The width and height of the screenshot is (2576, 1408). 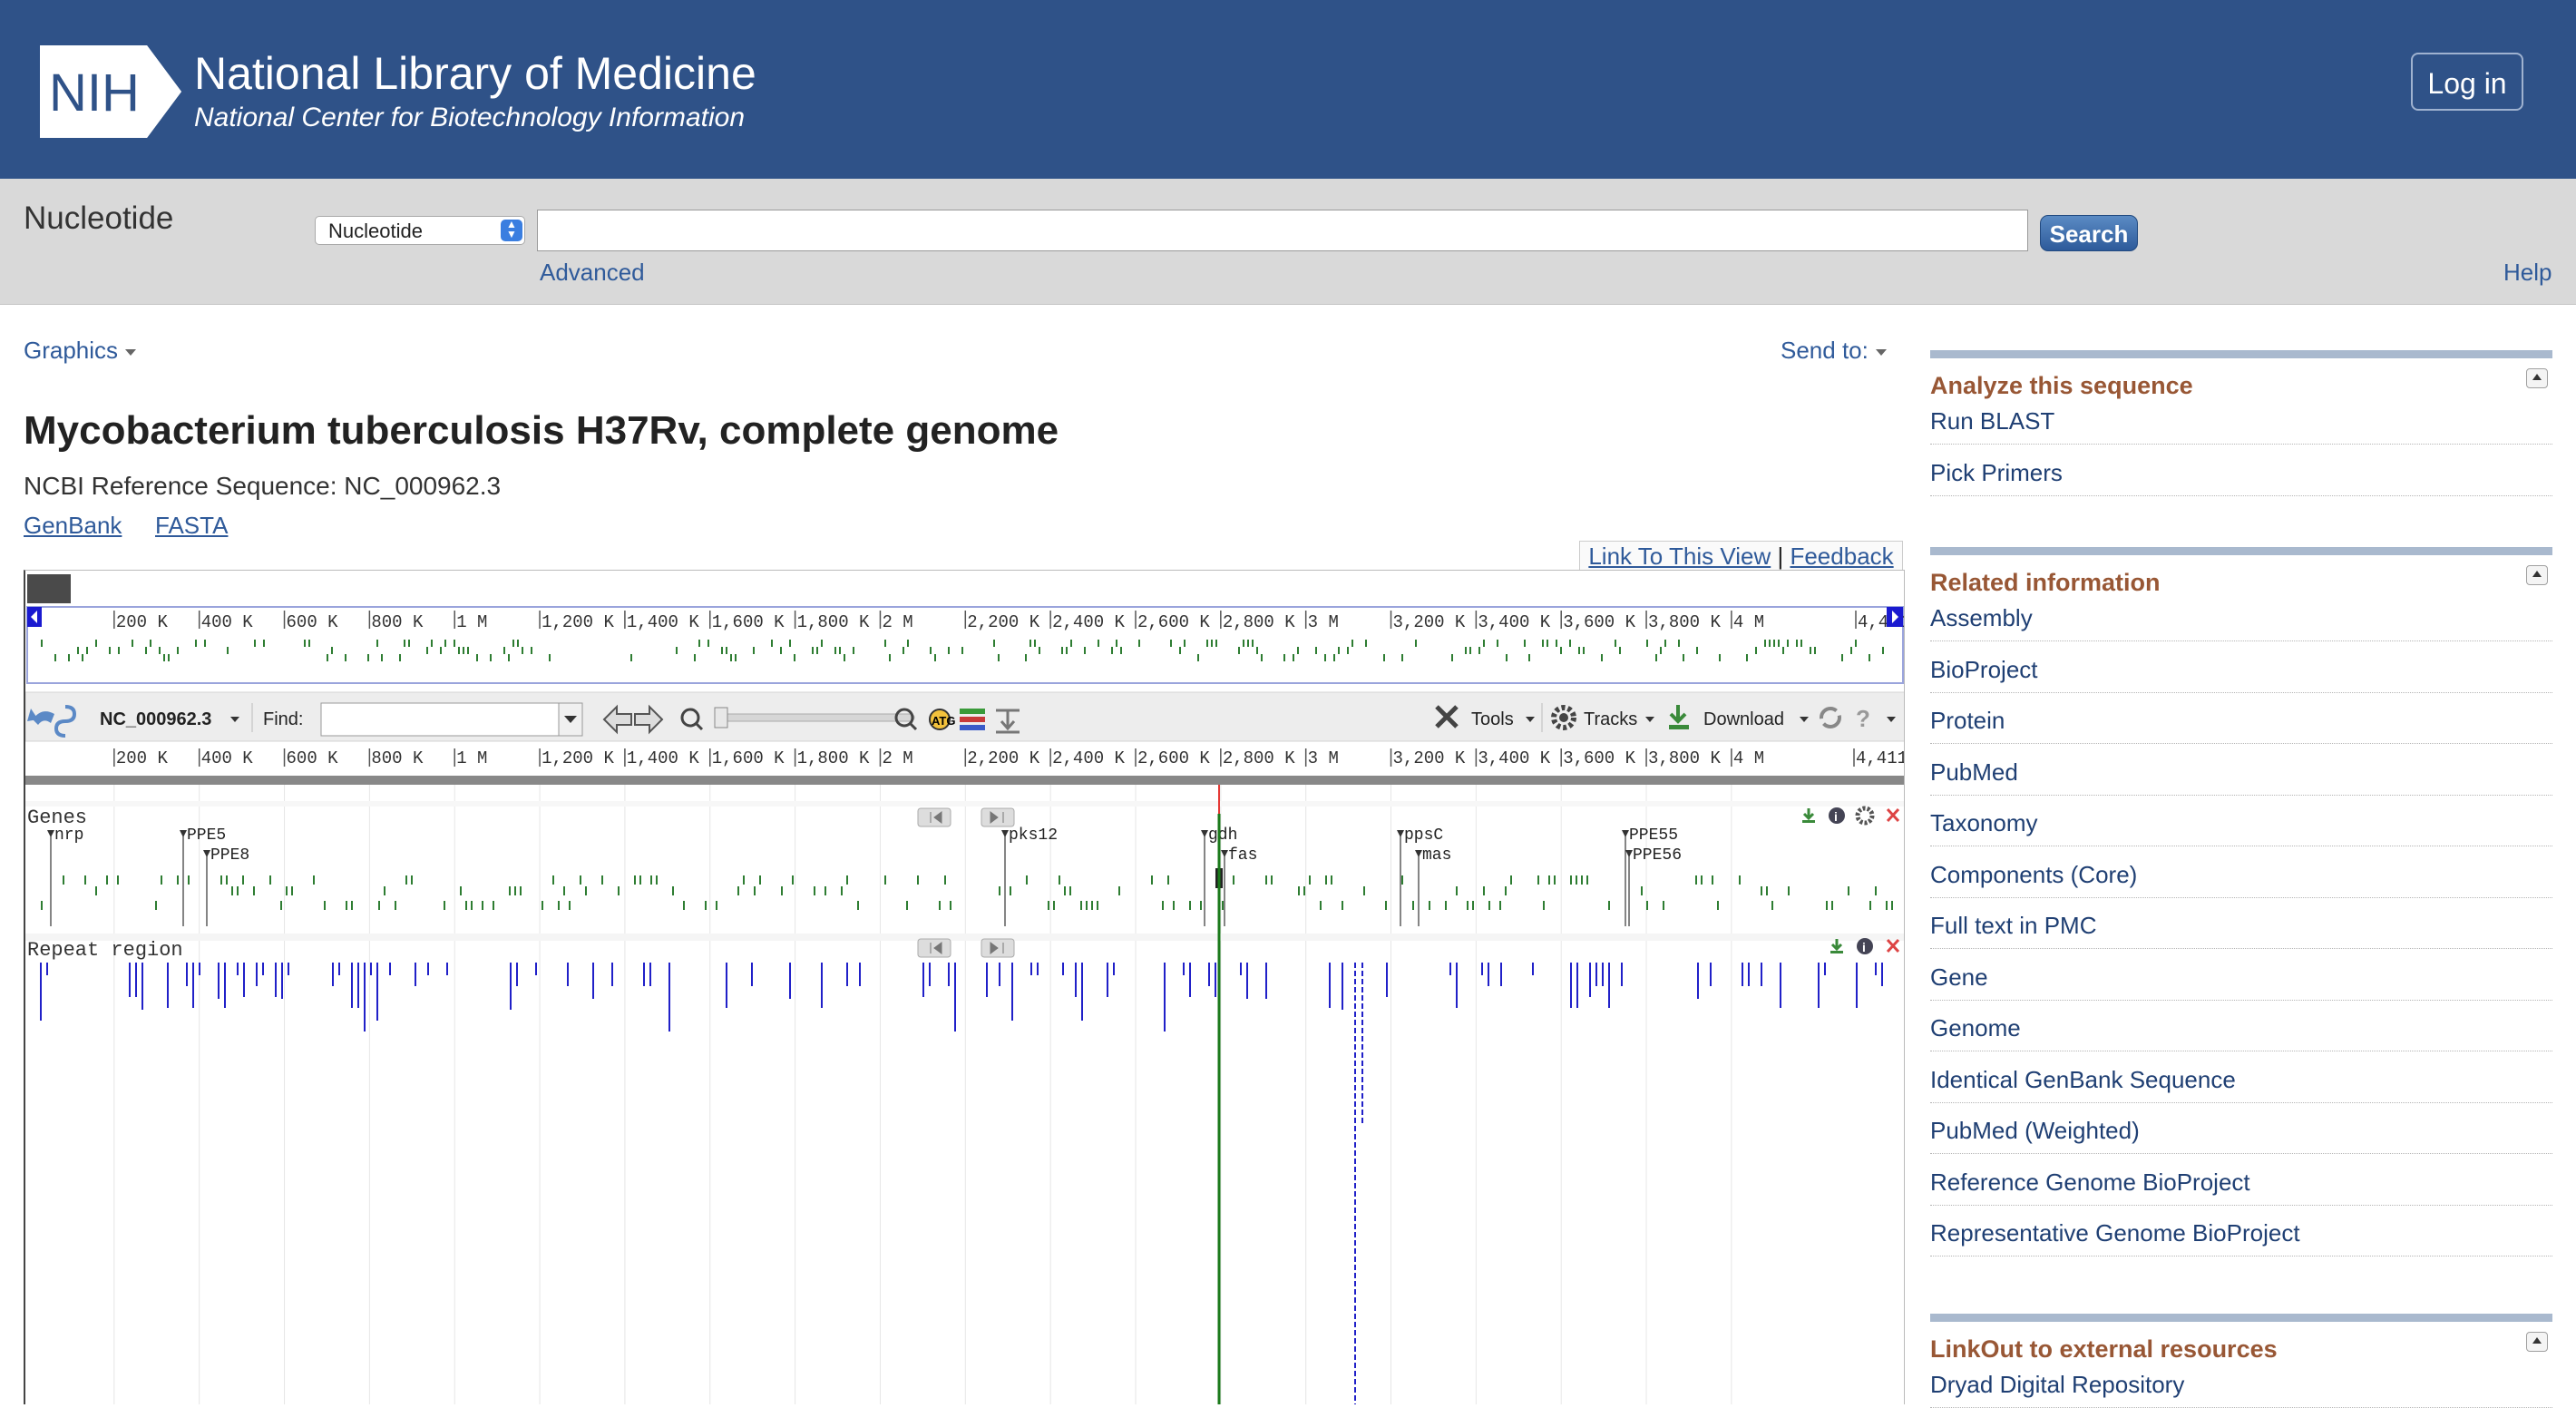 What do you see at coordinates (1514, 758) in the screenshot?
I see `main-ruler-tick-label: 3,400 K` at bounding box center [1514, 758].